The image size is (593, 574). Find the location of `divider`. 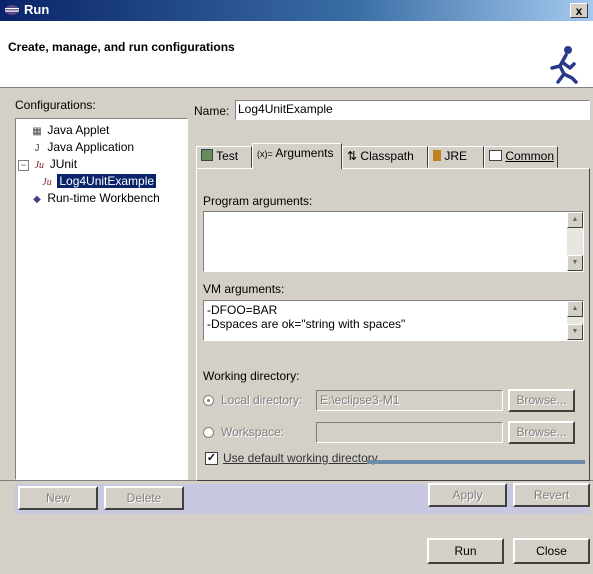

divider is located at coordinates (476, 462).